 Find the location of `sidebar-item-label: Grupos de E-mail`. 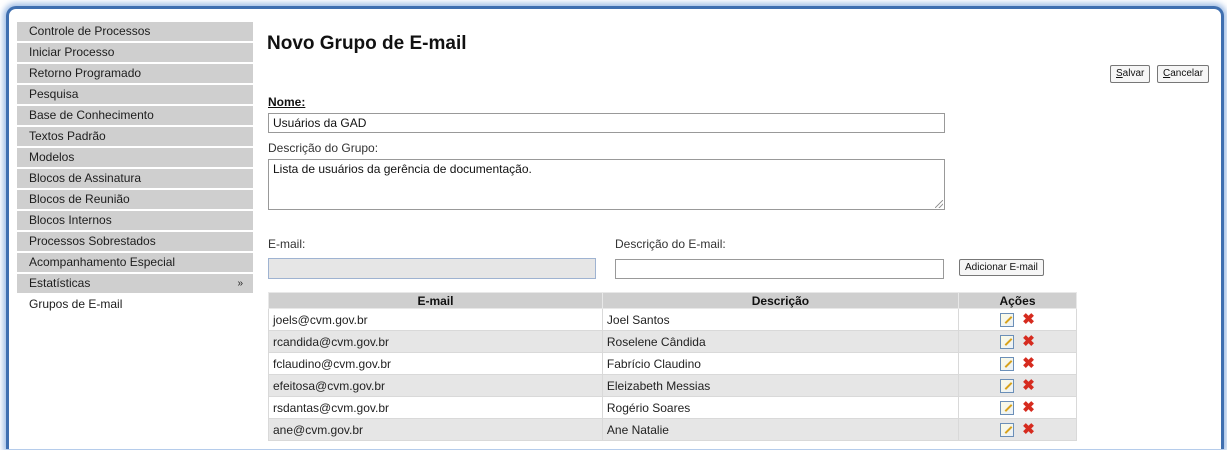

sidebar-item-label: Grupos de E-mail is located at coordinates (76, 304).